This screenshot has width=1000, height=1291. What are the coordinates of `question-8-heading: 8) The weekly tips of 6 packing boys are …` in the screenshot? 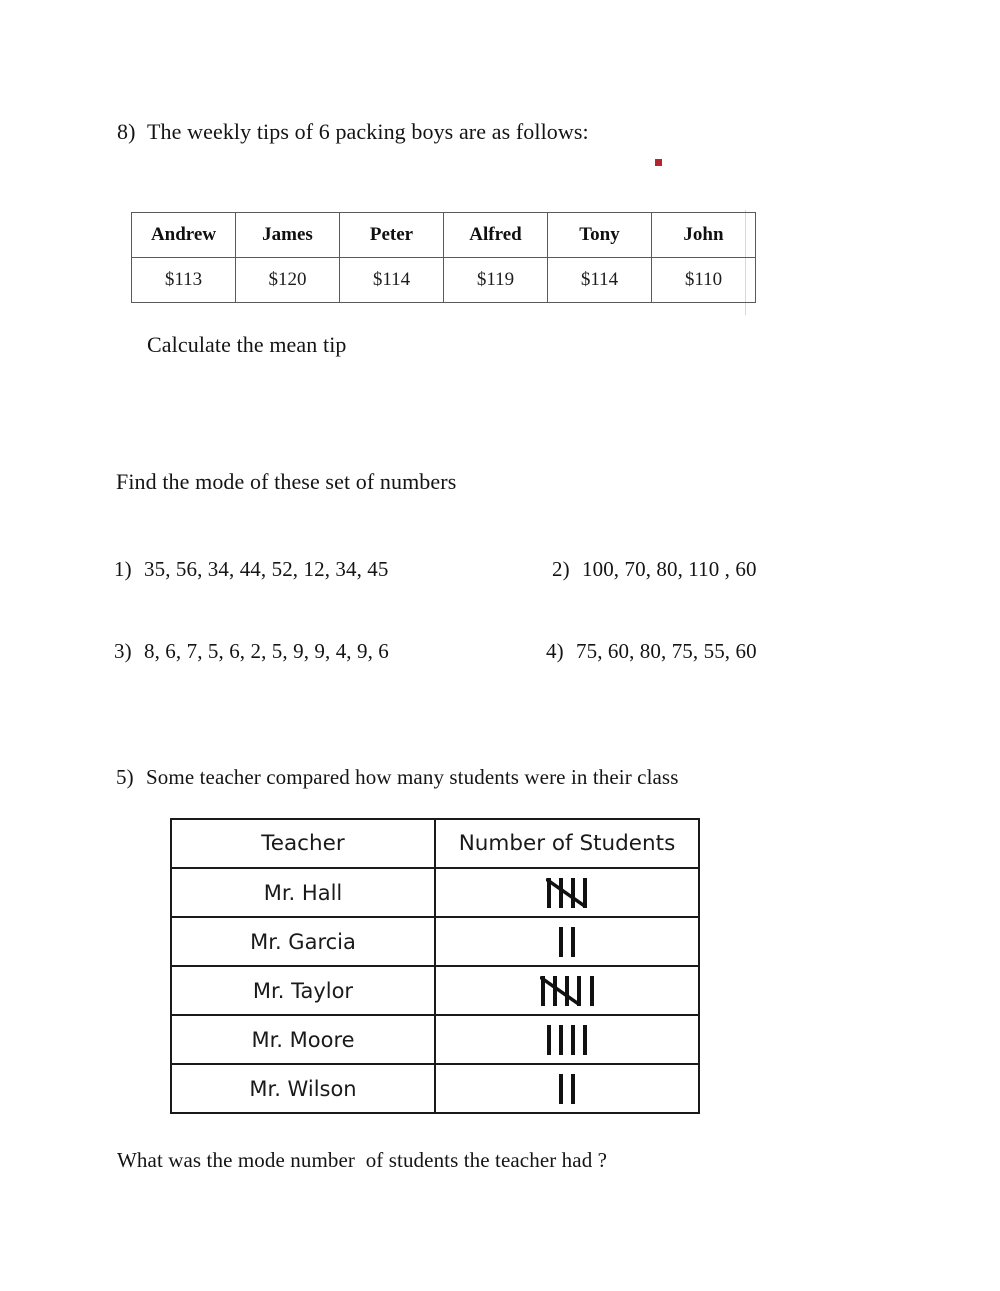 It's located at (353, 132).